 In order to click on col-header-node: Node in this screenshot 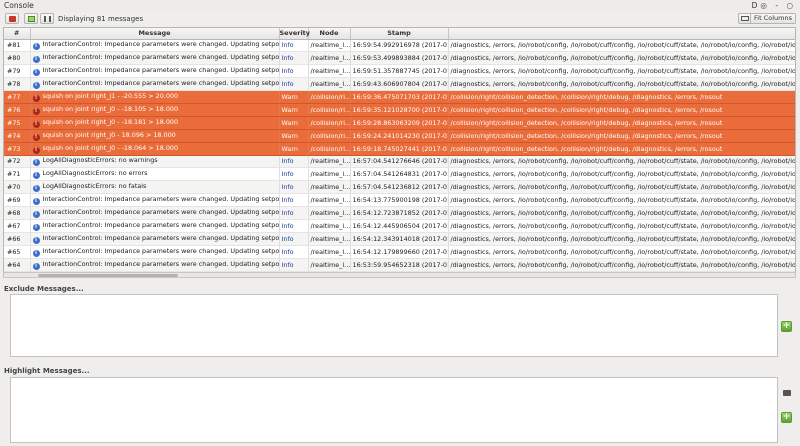, I will do `click(329, 34)`.